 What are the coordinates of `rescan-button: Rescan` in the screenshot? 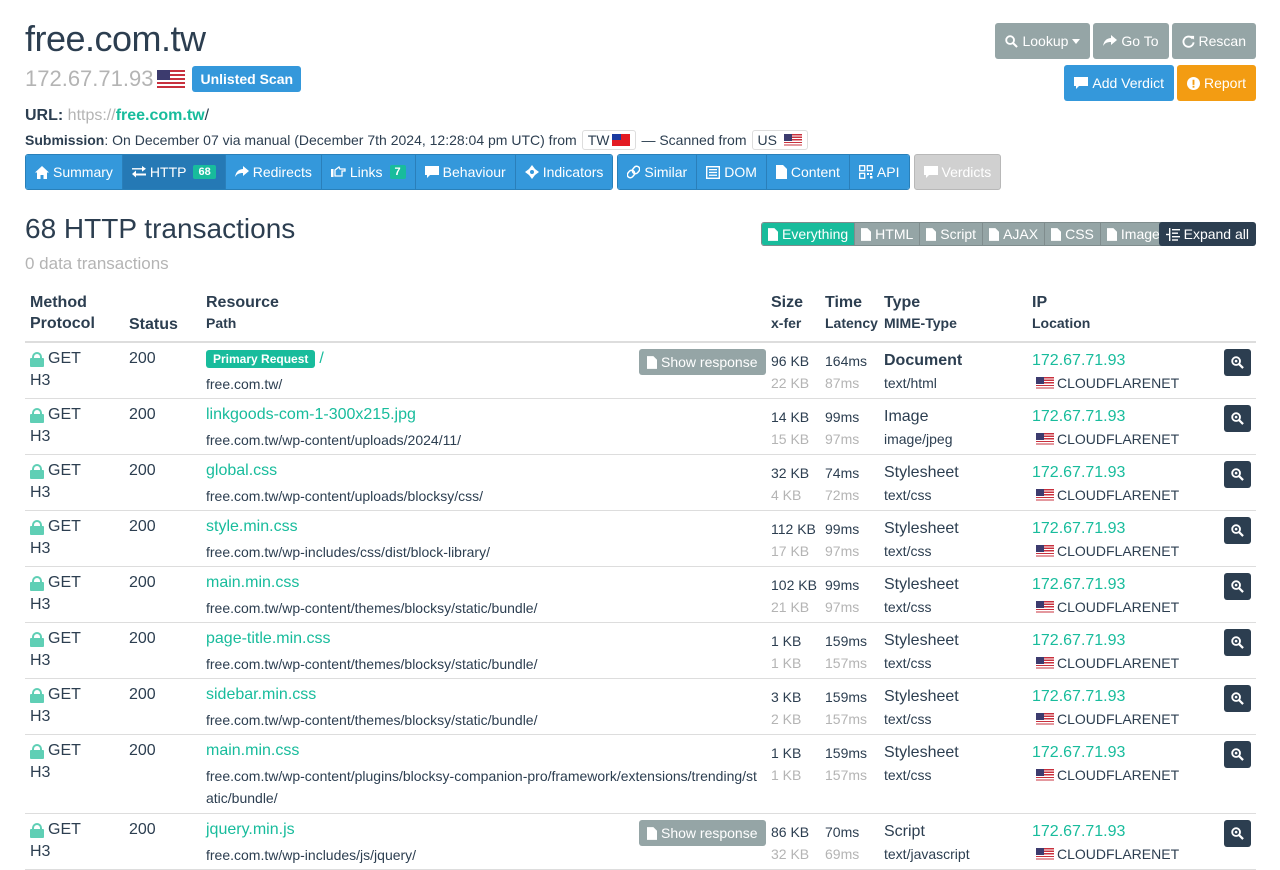 It's located at (1213, 41).